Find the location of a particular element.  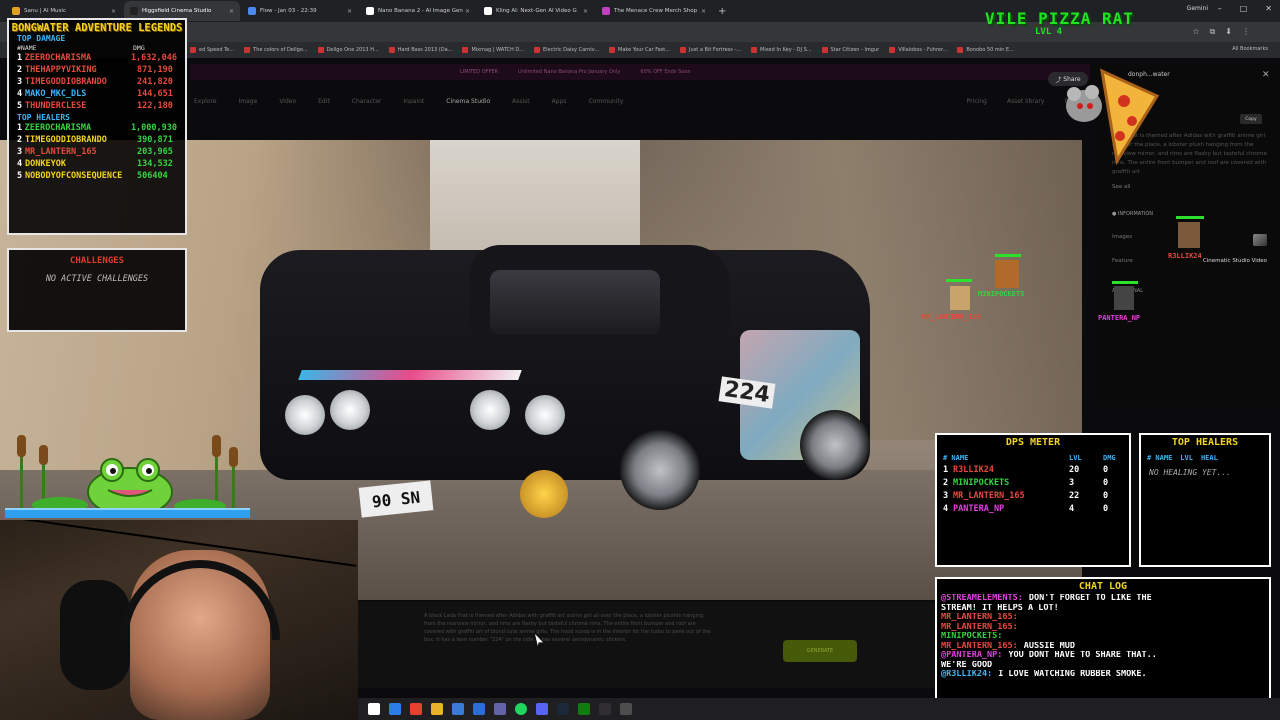

maximize-icon: □ is located at coordinates (1244, 8).